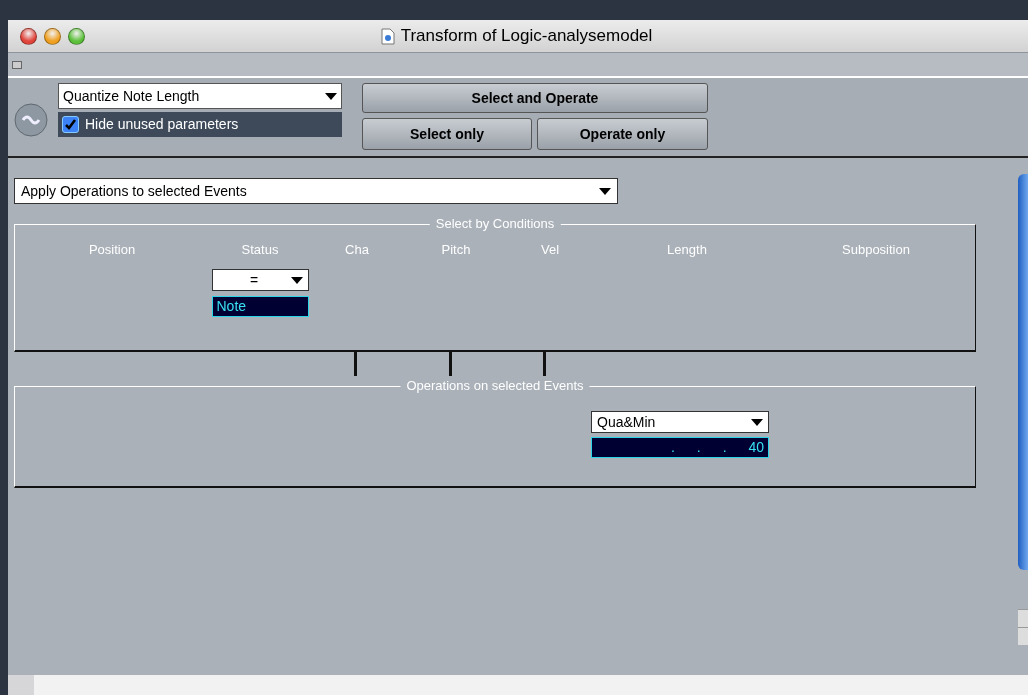 Image resolution: width=1028 pixels, height=695 pixels. Describe the element at coordinates (112, 250) in the screenshot. I see `column-header: Position` at that location.